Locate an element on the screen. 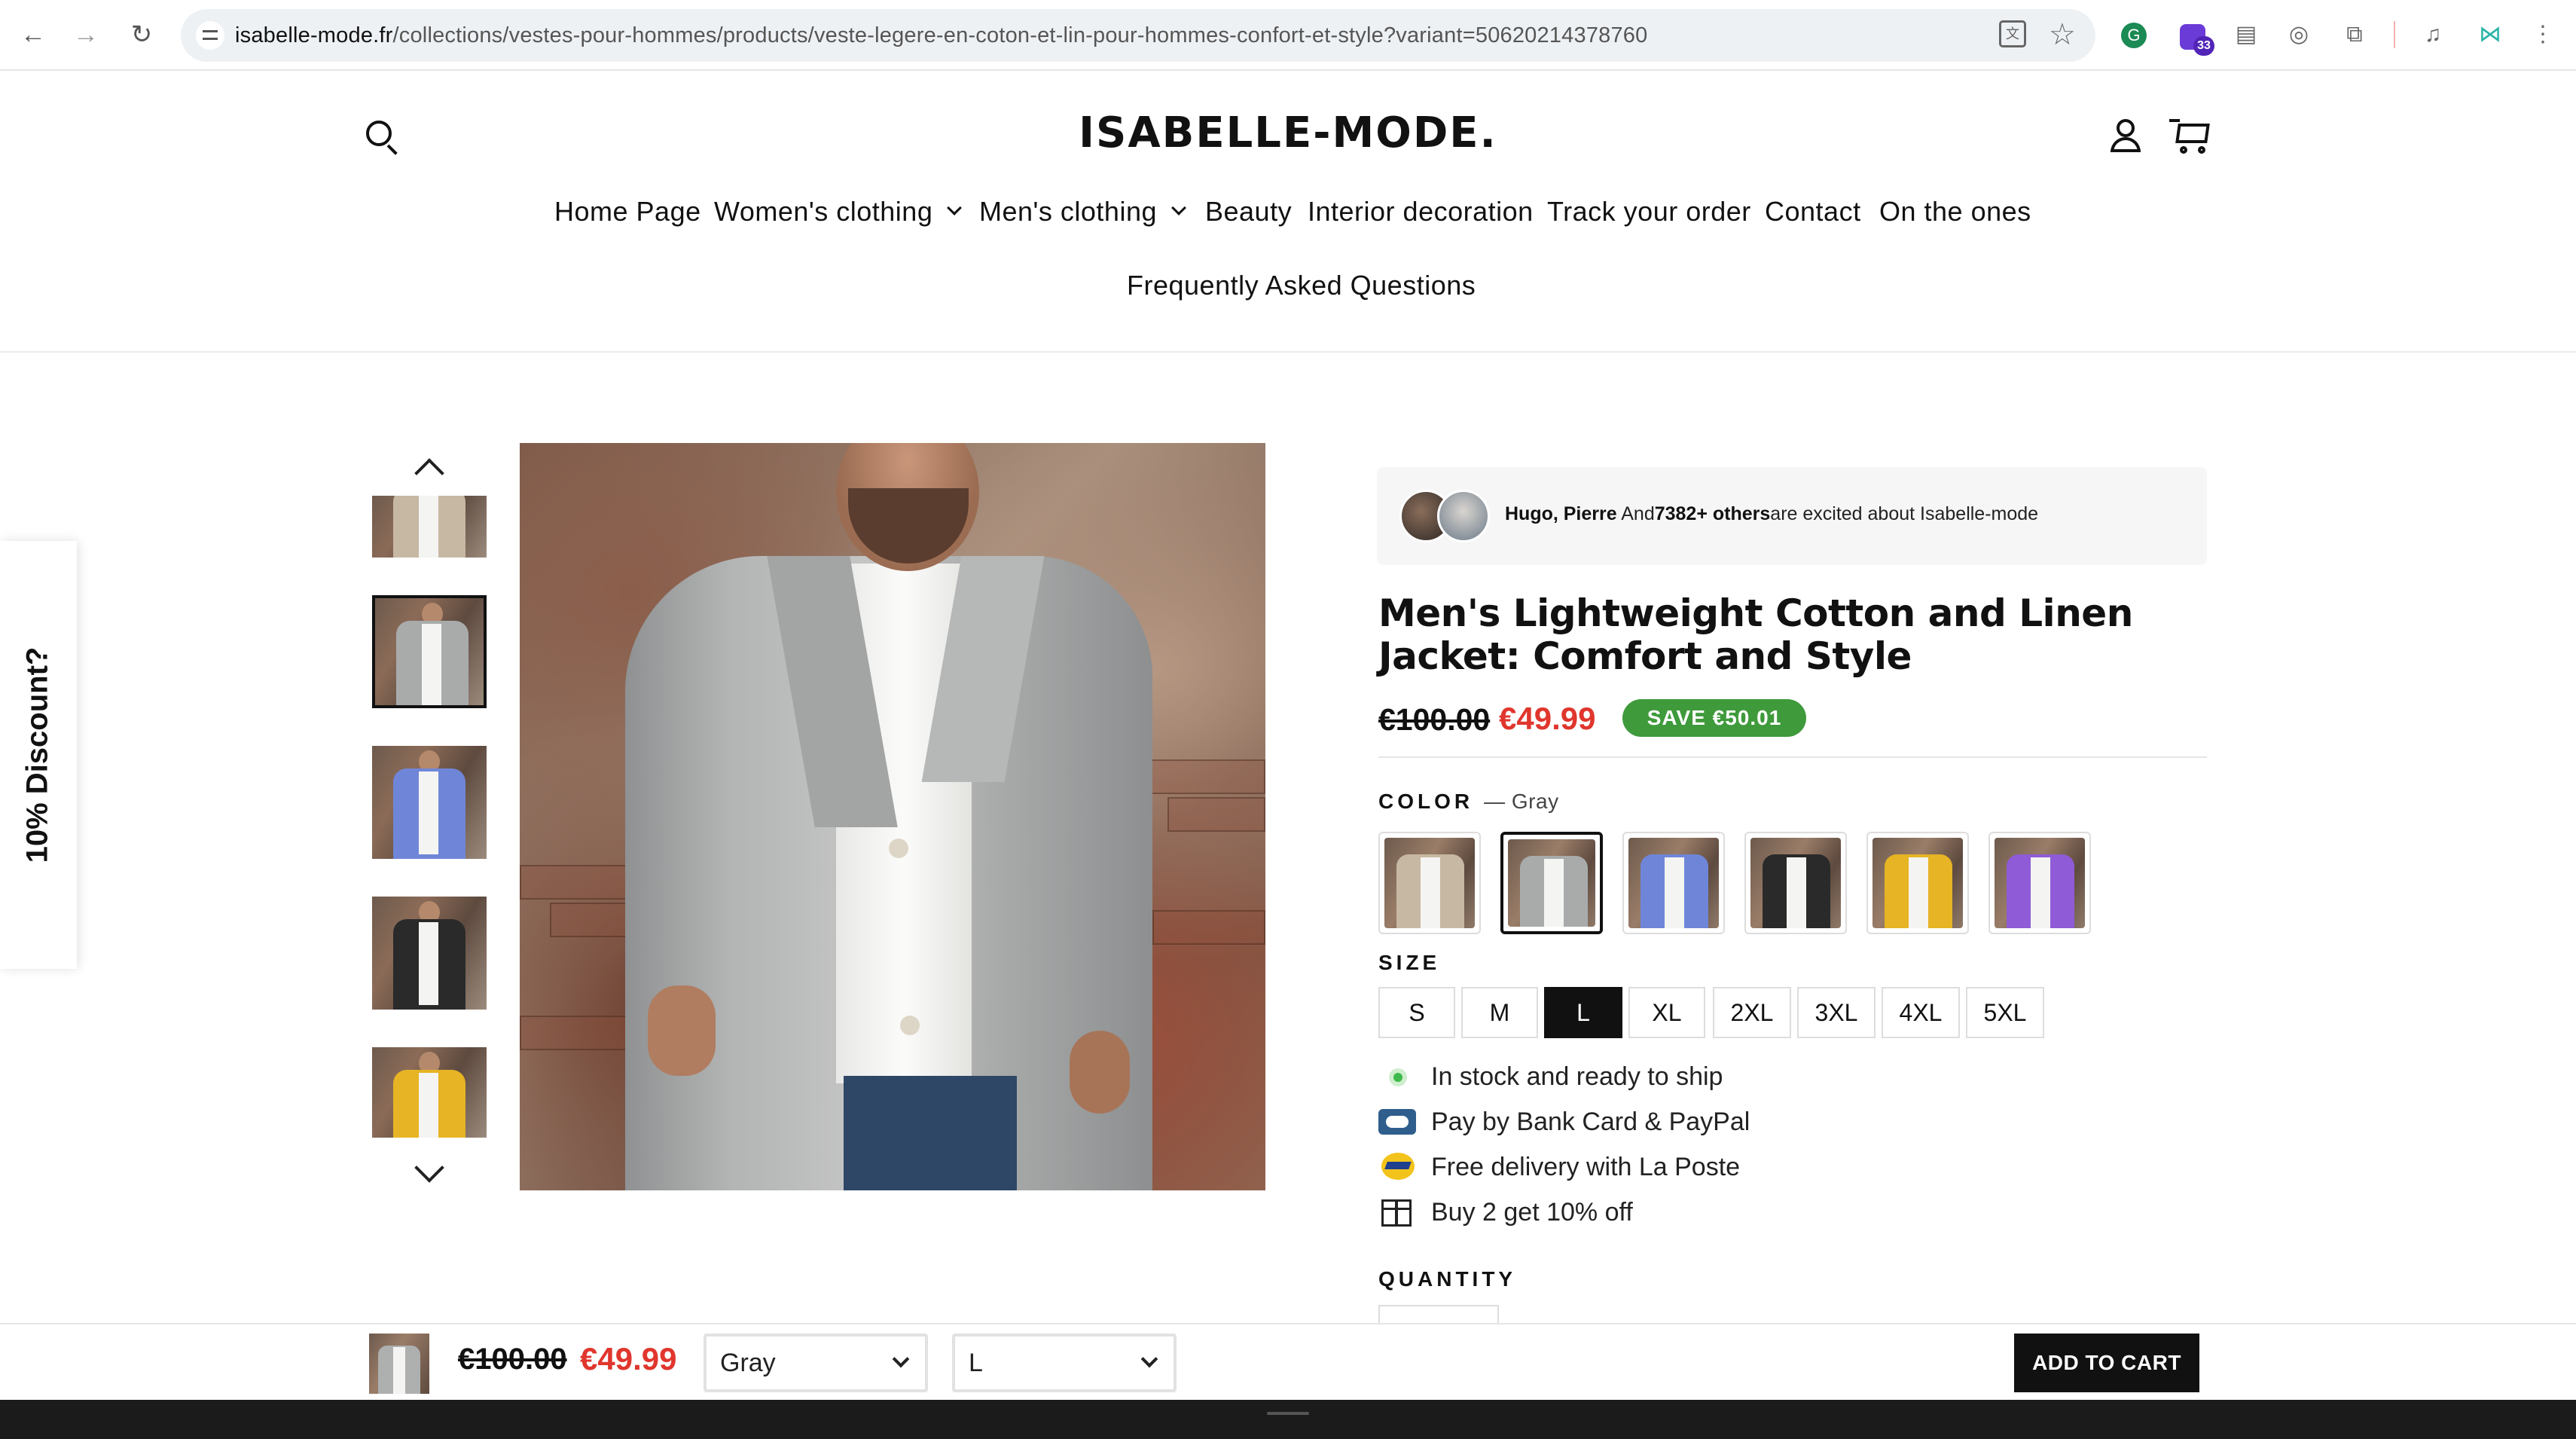 Image resolution: width=2576 pixels, height=1439 pixels. gallery-thumb-active is located at coordinates (430, 651).